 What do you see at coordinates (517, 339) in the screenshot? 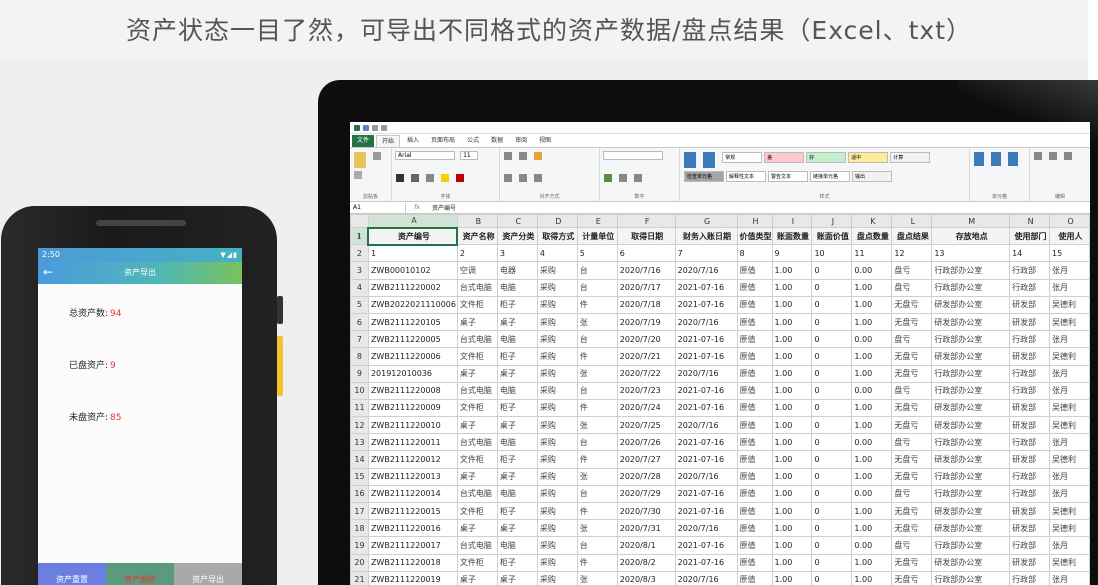
I see `cell: 电脑` at bounding box center [517, 339].